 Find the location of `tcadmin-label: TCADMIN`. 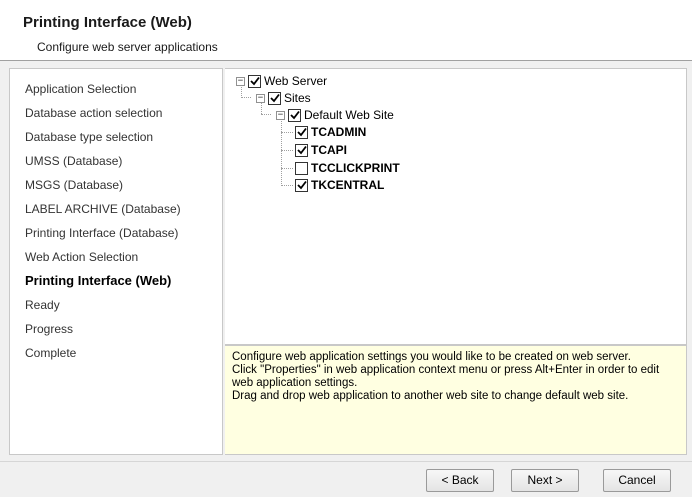

tcadmin-label: TCADMIN is located at coordinates (339, 132).